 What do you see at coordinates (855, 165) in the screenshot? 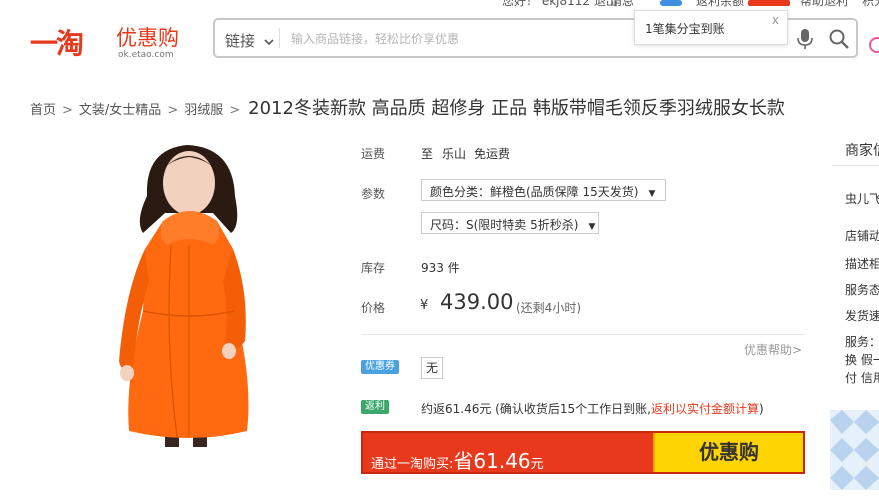
I see `merchant-divider` at bounding box center [855, 165].